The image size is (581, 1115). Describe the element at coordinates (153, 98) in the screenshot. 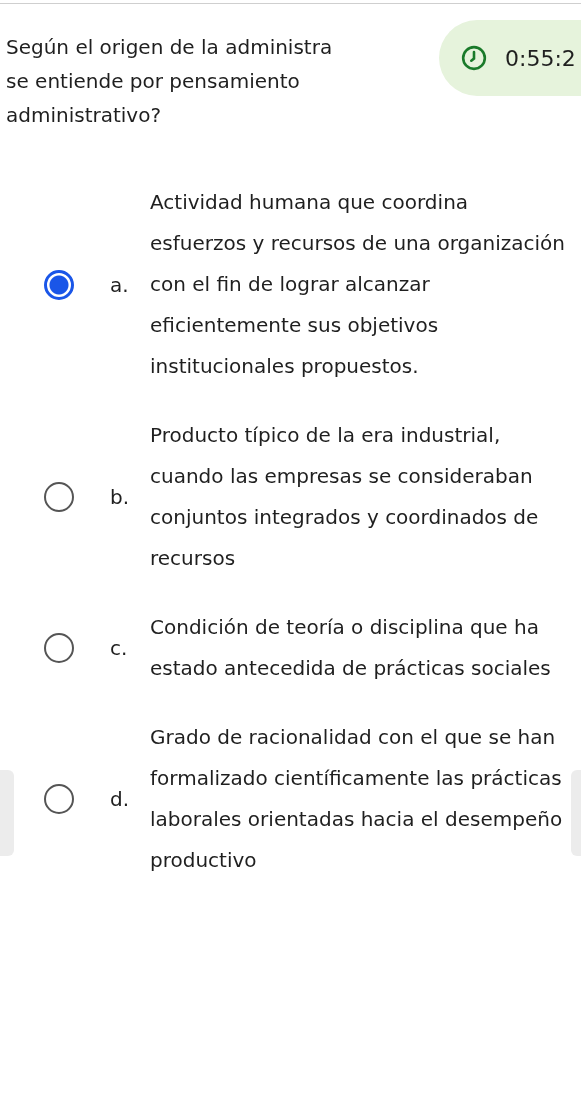

I see `question-text: se entiende por pensamiento administrativo?` at that location.